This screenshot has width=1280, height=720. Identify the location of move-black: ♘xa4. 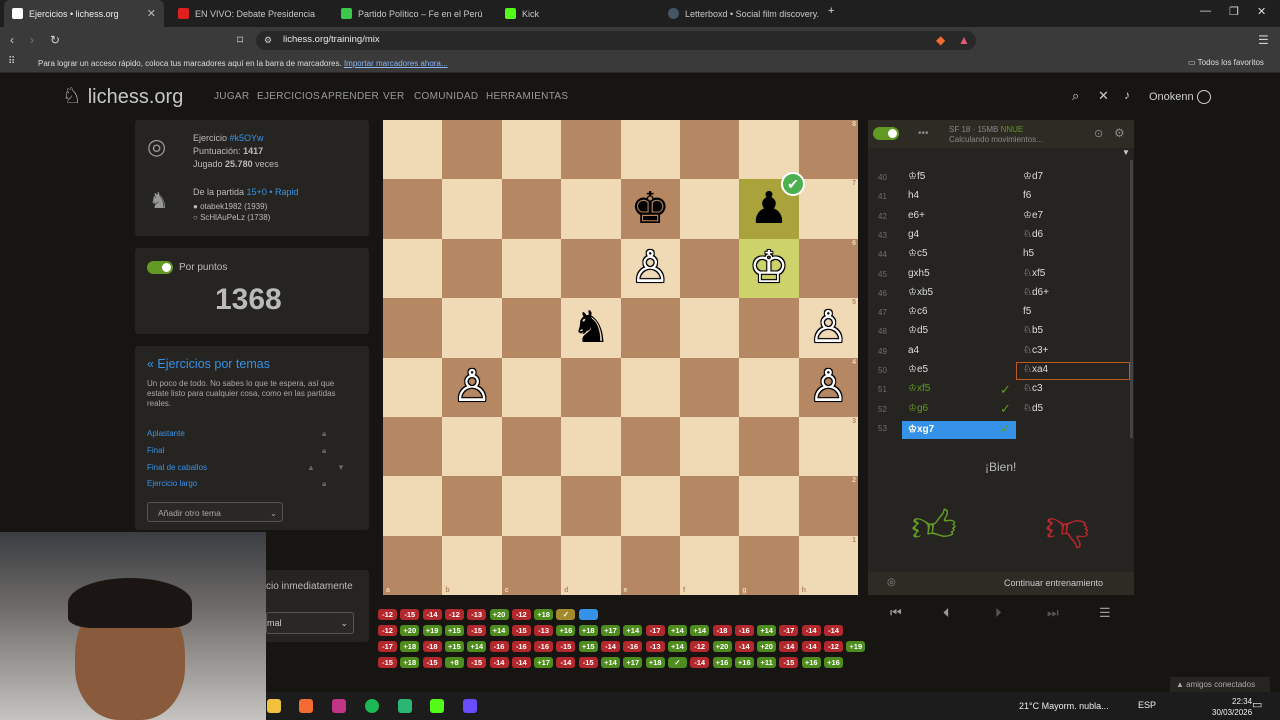
(1035, 369).